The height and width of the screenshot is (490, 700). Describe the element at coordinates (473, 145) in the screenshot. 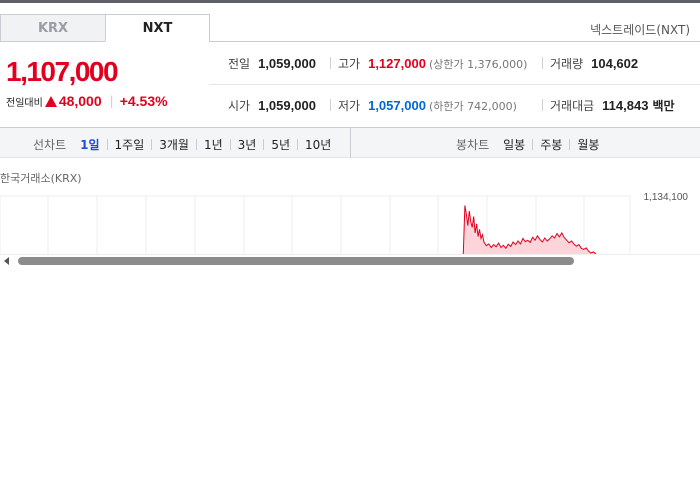

I see `candle-chart-label: 봉차트` at that location.